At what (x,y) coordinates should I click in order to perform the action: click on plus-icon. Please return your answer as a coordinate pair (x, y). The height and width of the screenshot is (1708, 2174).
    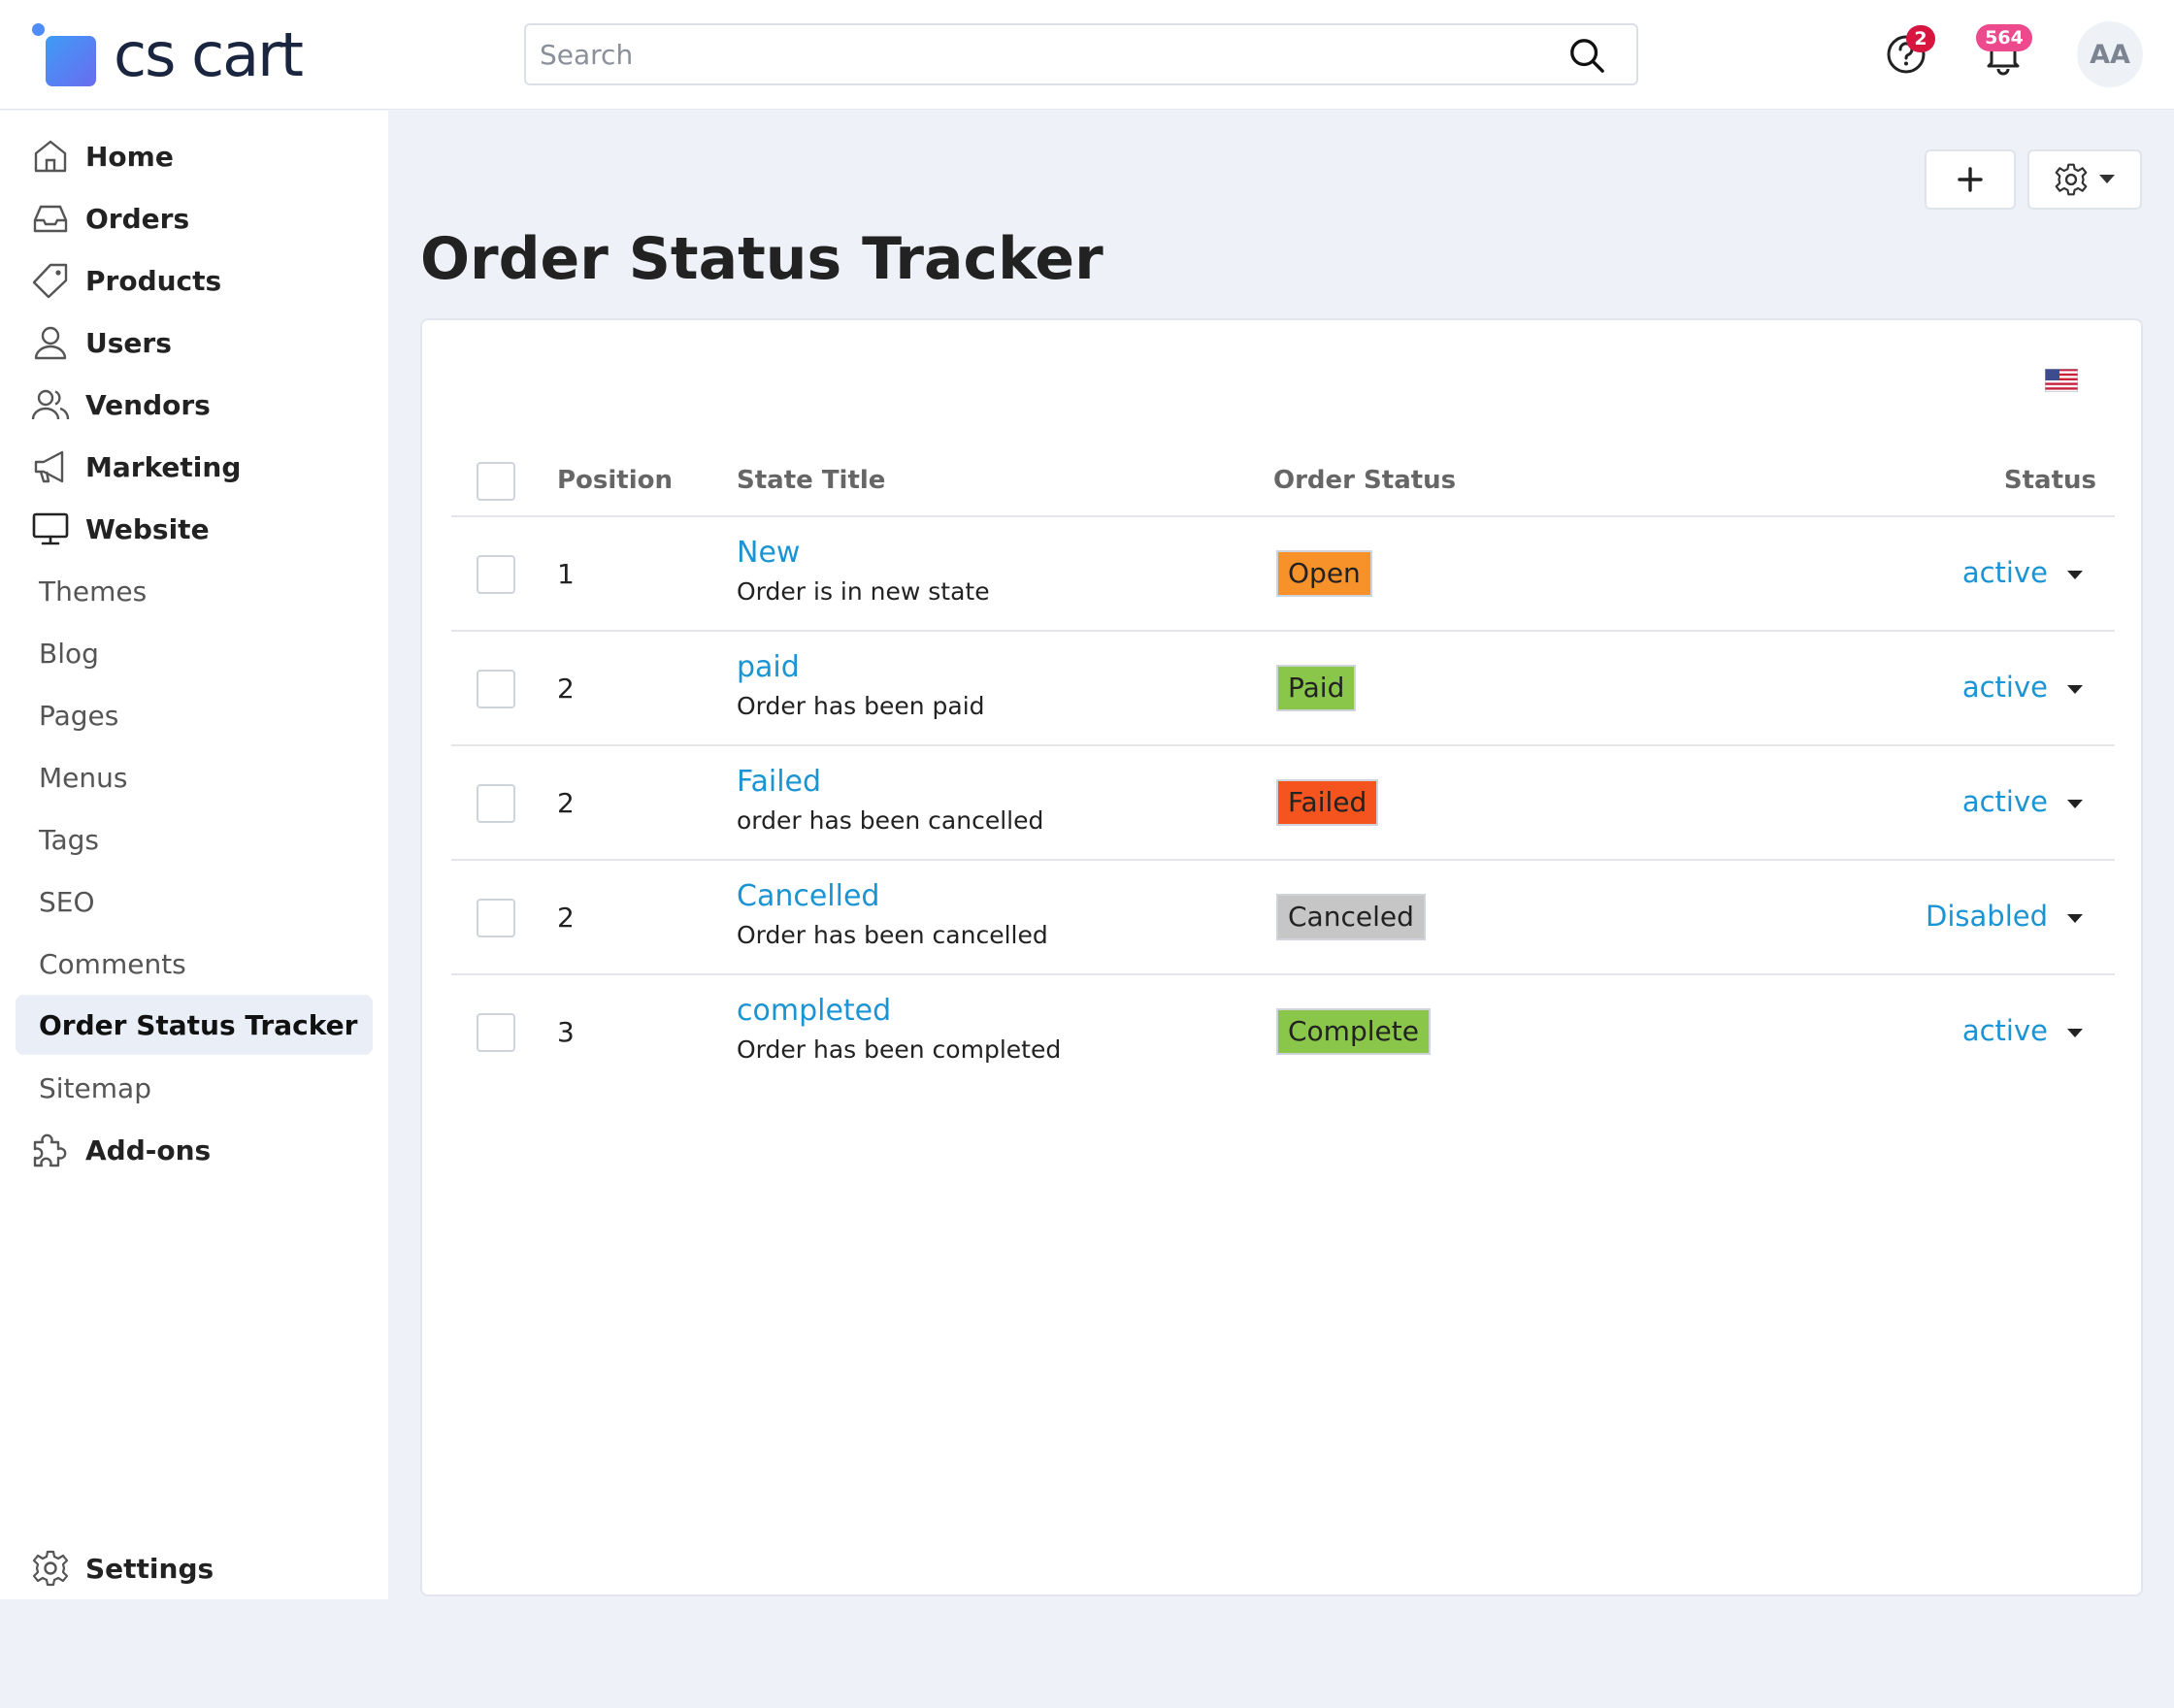
    Looking at the image, I should click on (1970, 179).